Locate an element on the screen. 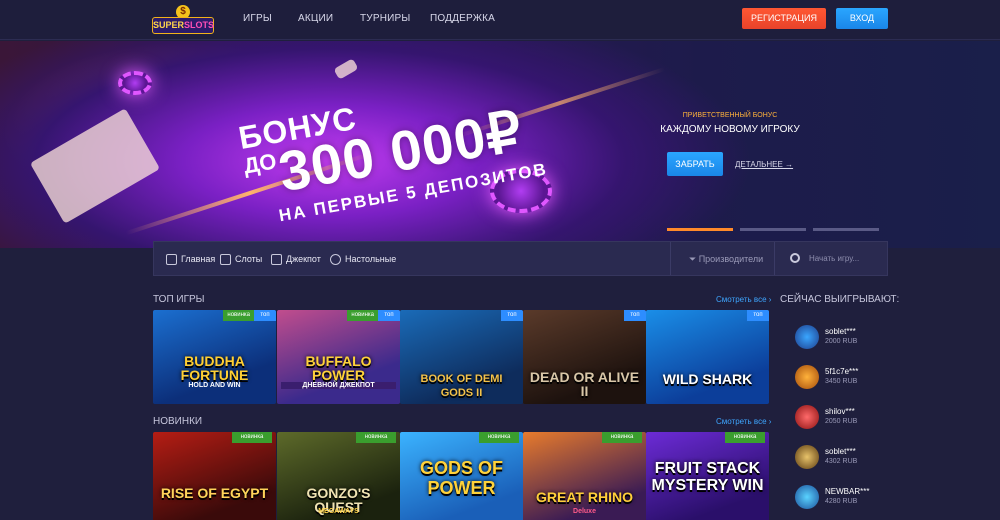  table-games-icon is located at coordinates (335, 260).